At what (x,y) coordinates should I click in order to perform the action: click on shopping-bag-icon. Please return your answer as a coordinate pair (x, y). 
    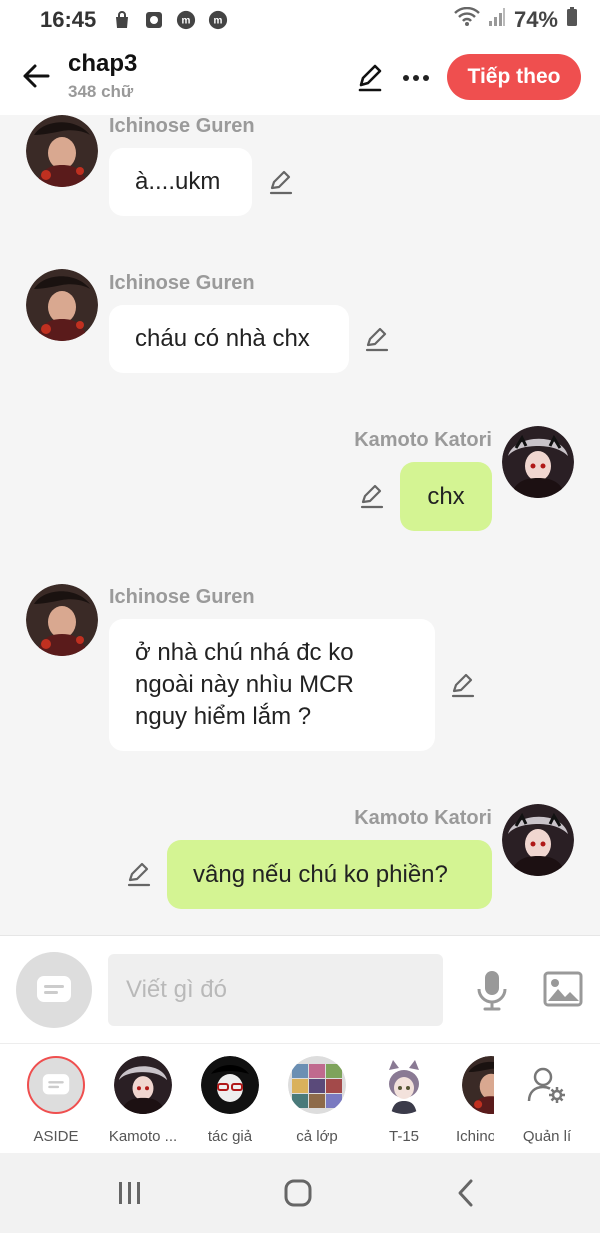
    Looking at the image, I should click on (122, 20).